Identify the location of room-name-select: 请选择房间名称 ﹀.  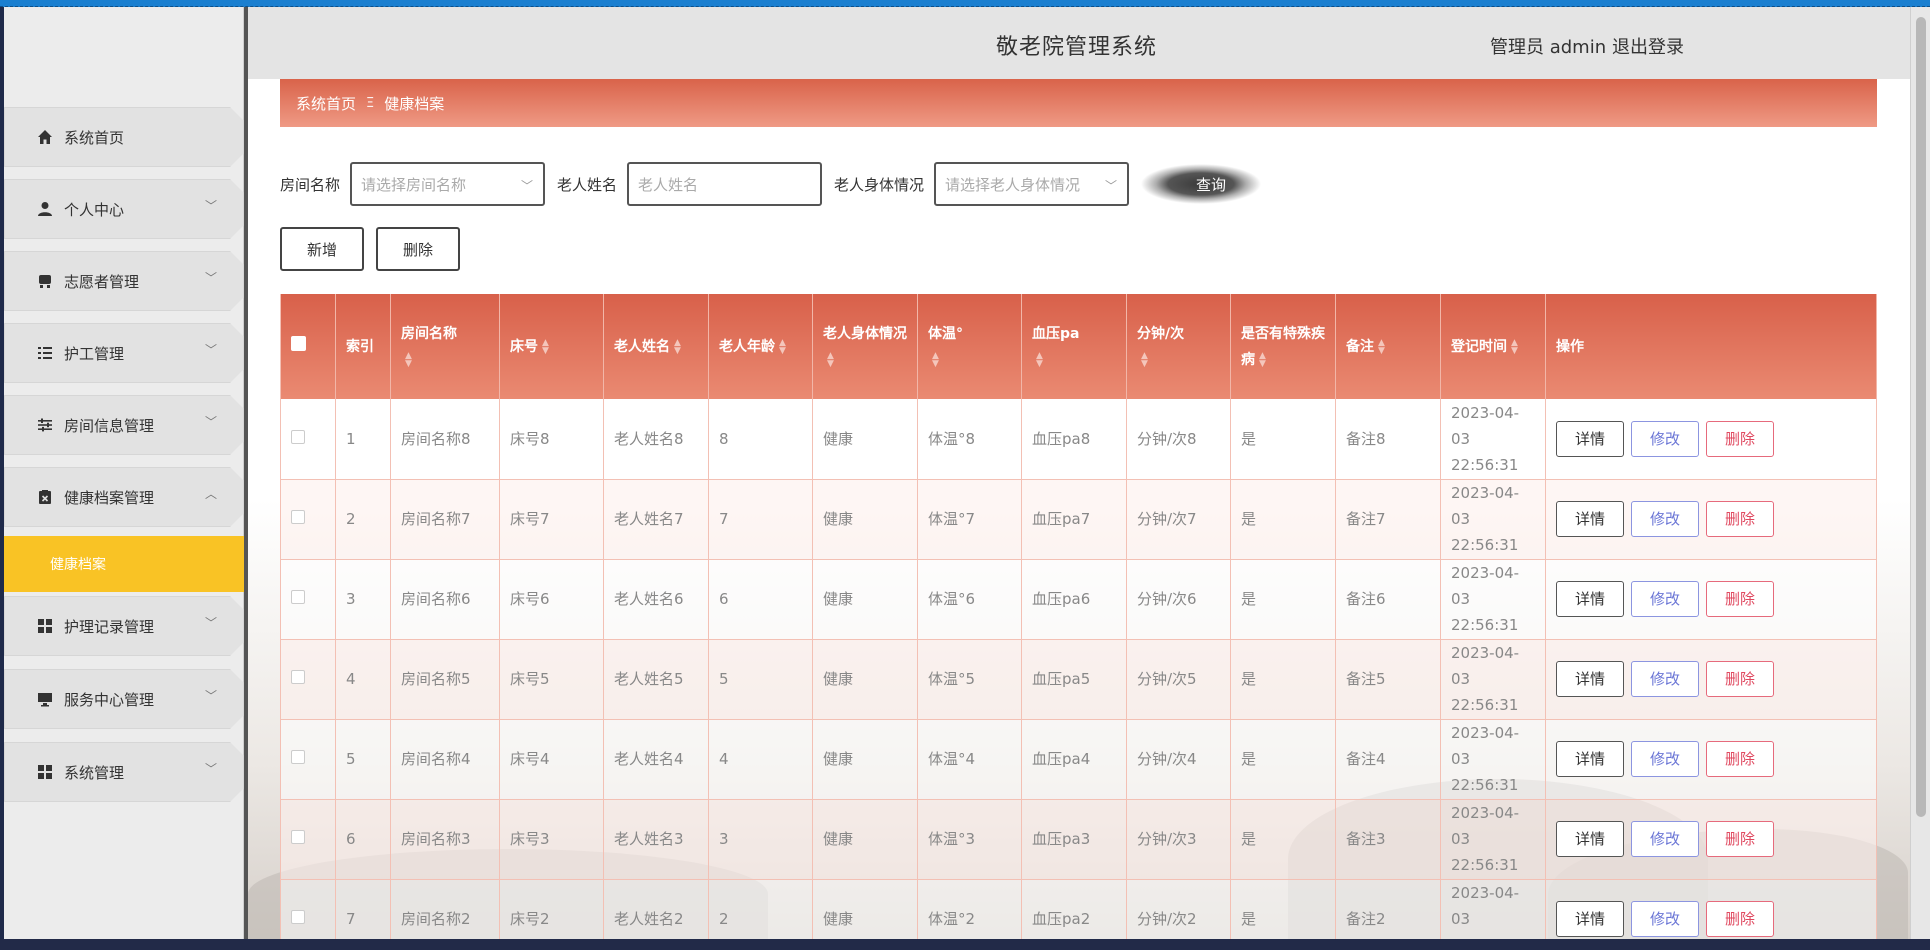
(448, 184).